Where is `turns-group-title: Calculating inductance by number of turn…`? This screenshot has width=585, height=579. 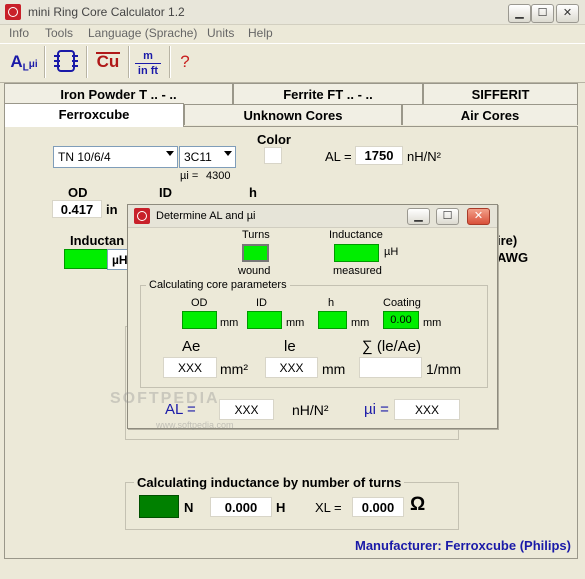 turns-group-title: Calculating inductance by number of turn… is located at coordinates (269, 482).